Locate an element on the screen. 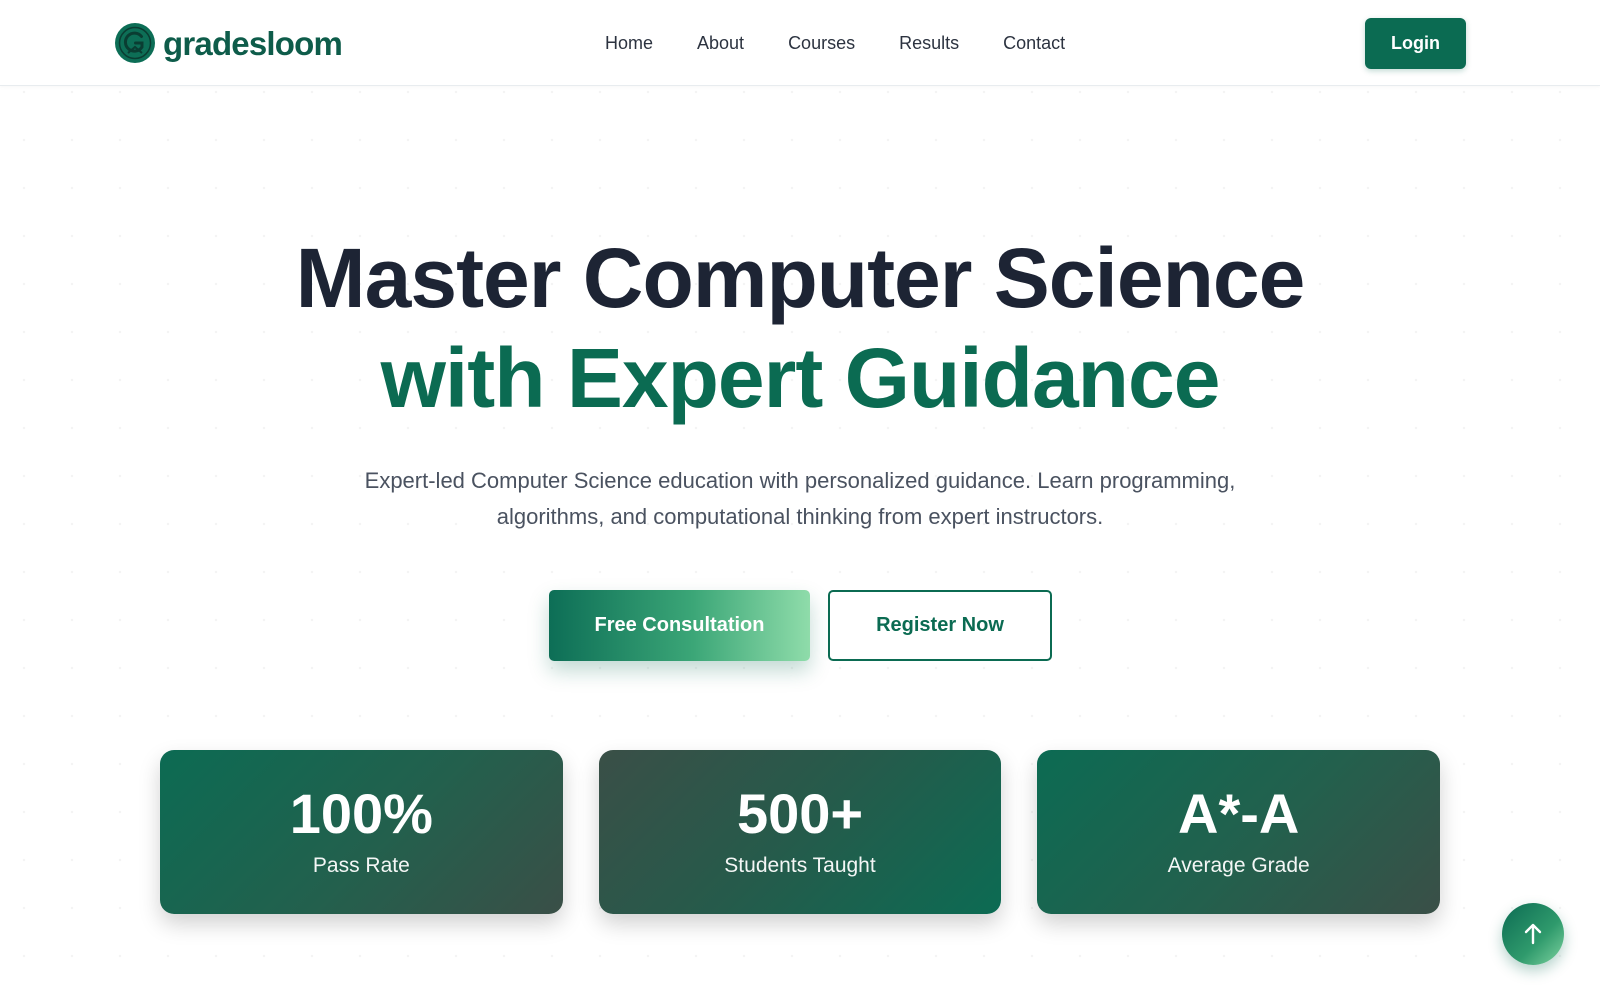 This screenshot has width=1600, height=1000. main-nav: Home About Courses Results Contact is located at coordinates (835, 43).